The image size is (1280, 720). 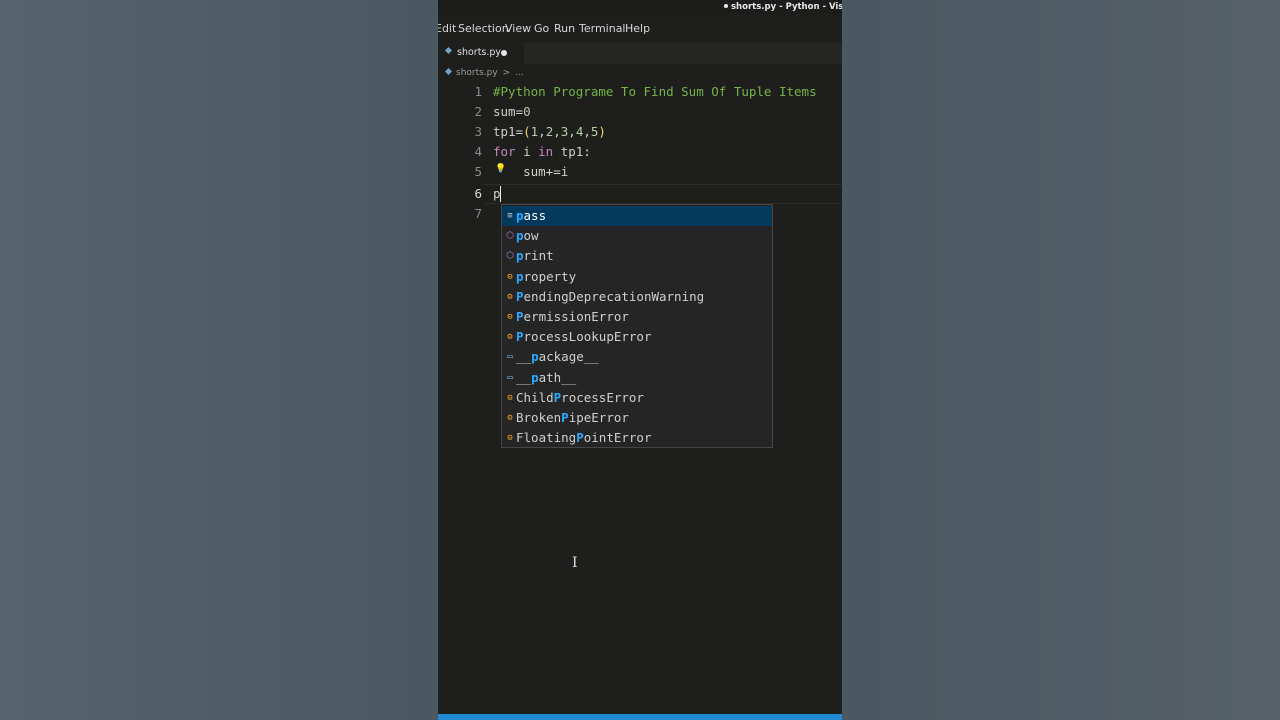 I want to click on code-token: in, so click(x=546, y=151).